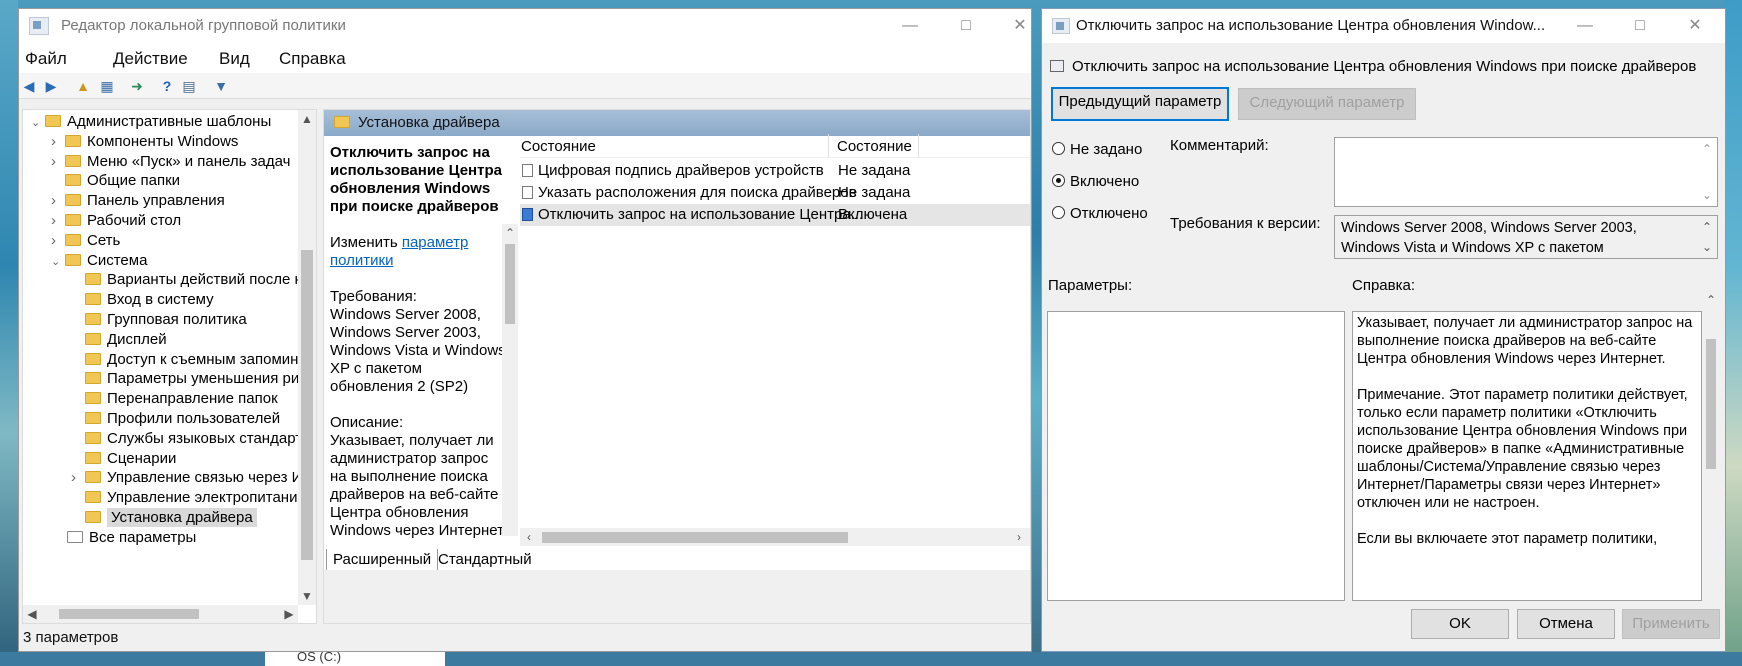  Describe the element at coordinates (137, 86) in the screenshot. I see `export-list-icon: ➜` at that location.